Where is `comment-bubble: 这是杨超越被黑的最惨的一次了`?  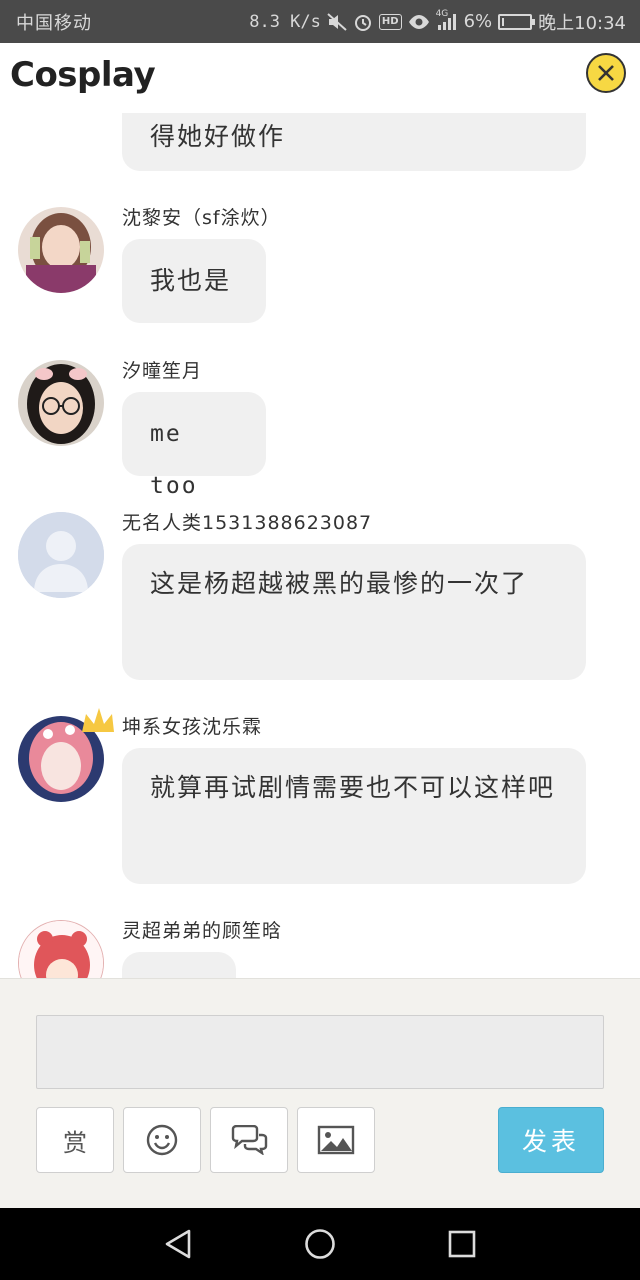
comment-bubble: 这是杨超越被黑的最惨的一次了 is located at coordinates (354, 612).